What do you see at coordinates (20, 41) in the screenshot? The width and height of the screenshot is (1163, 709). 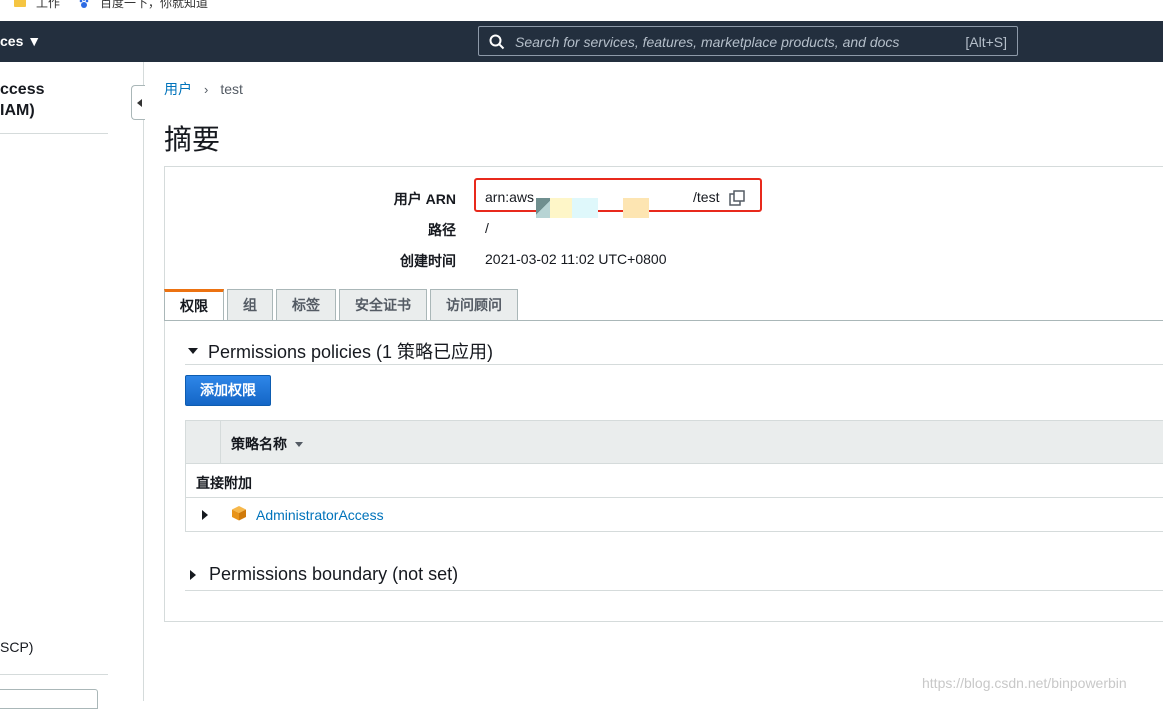 I see `services-menu: ces ▼` at bounding box center [20, 41].